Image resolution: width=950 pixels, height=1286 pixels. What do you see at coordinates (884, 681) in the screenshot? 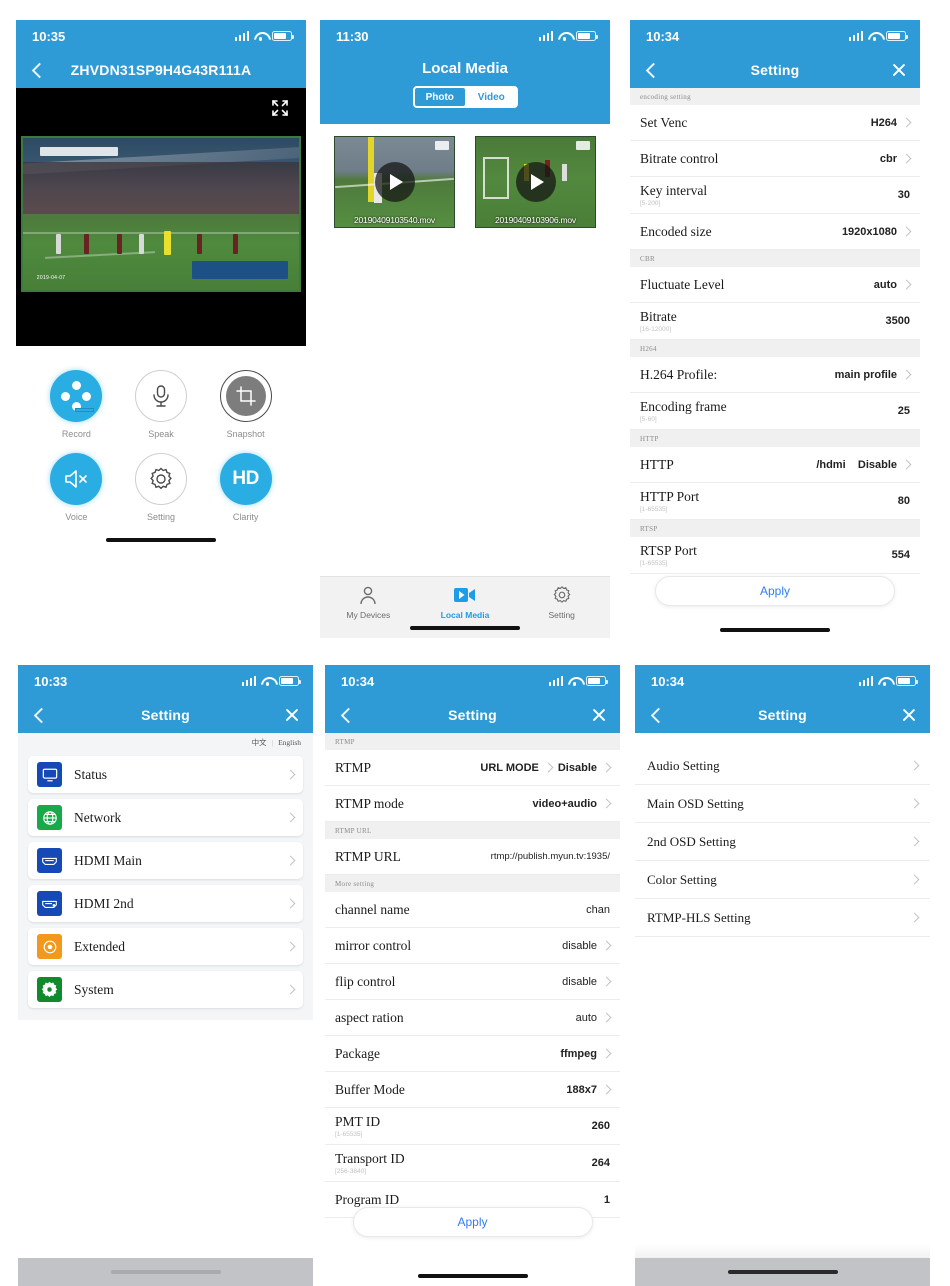
I see `wifi-icon` at bounding box center [884, 681].